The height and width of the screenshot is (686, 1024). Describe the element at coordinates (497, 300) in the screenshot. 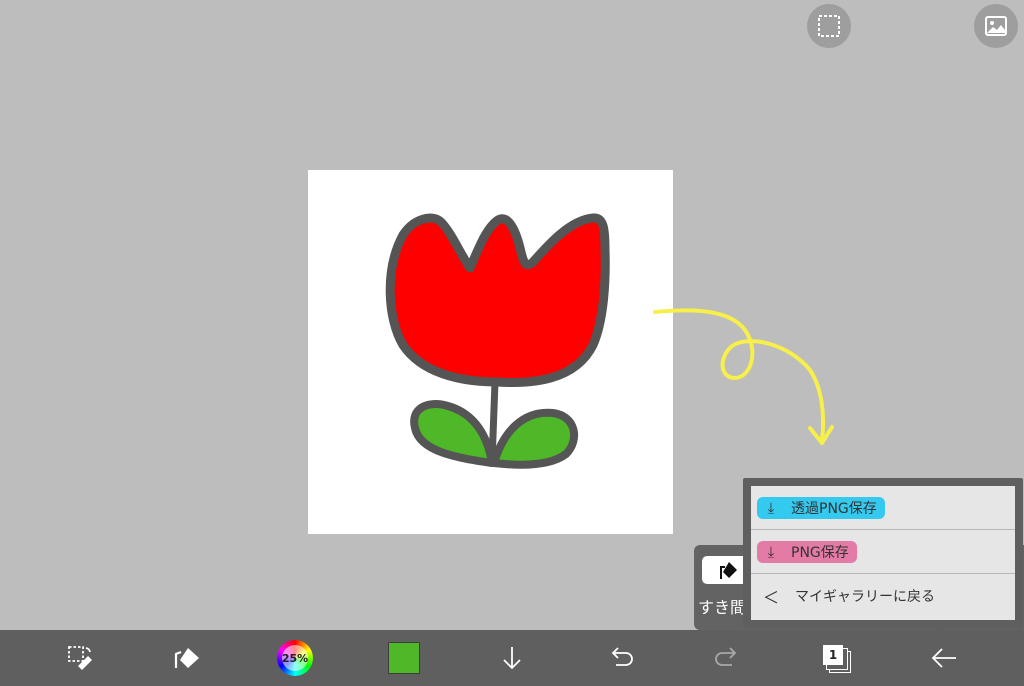

I see `tulip-flower` at that location.